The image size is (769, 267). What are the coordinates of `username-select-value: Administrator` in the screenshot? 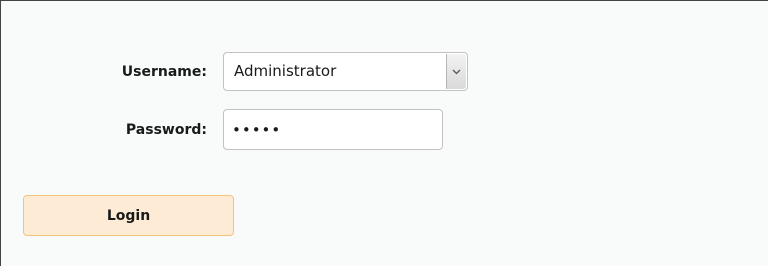 It's located at (285, 71).